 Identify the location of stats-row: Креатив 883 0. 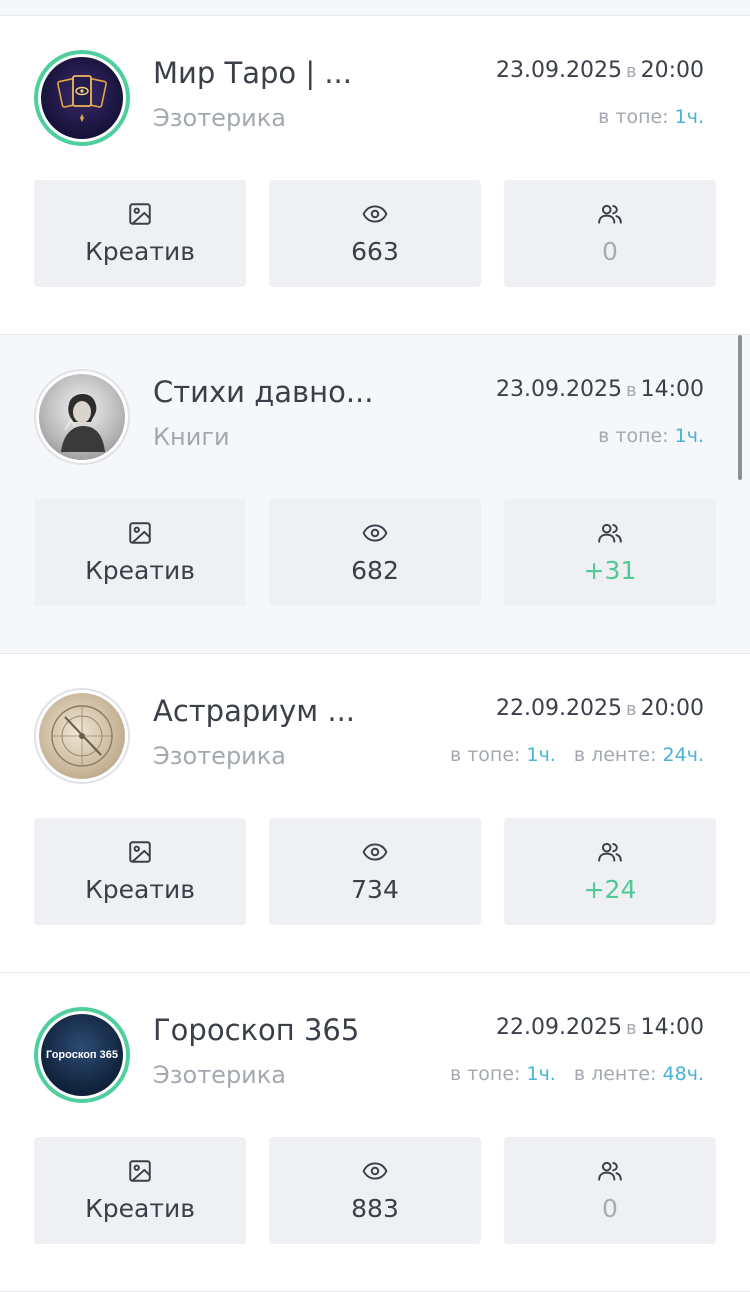
(375, 1190).